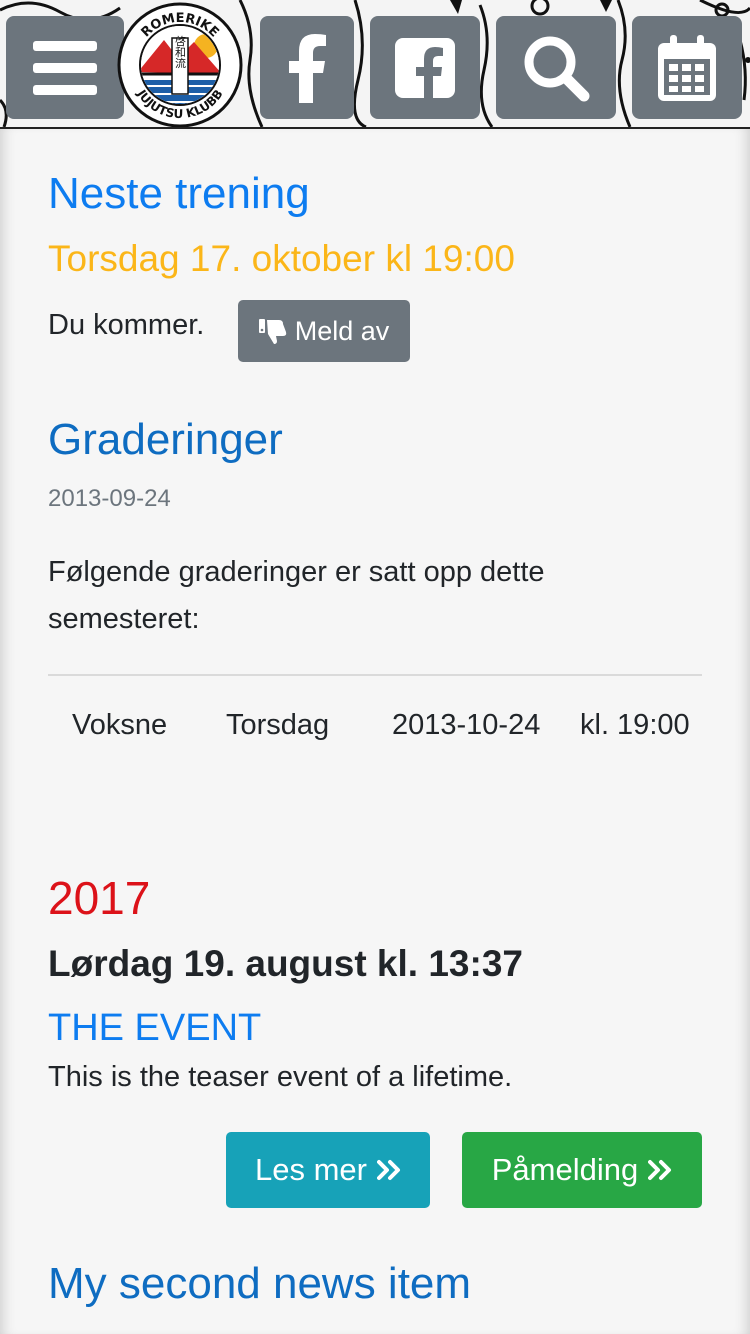 This screenshot has width=750, height=1334. Describe the element at coordinates (154, 1028) in the screenshot. I see `event-title: THE EVENT` at that location.